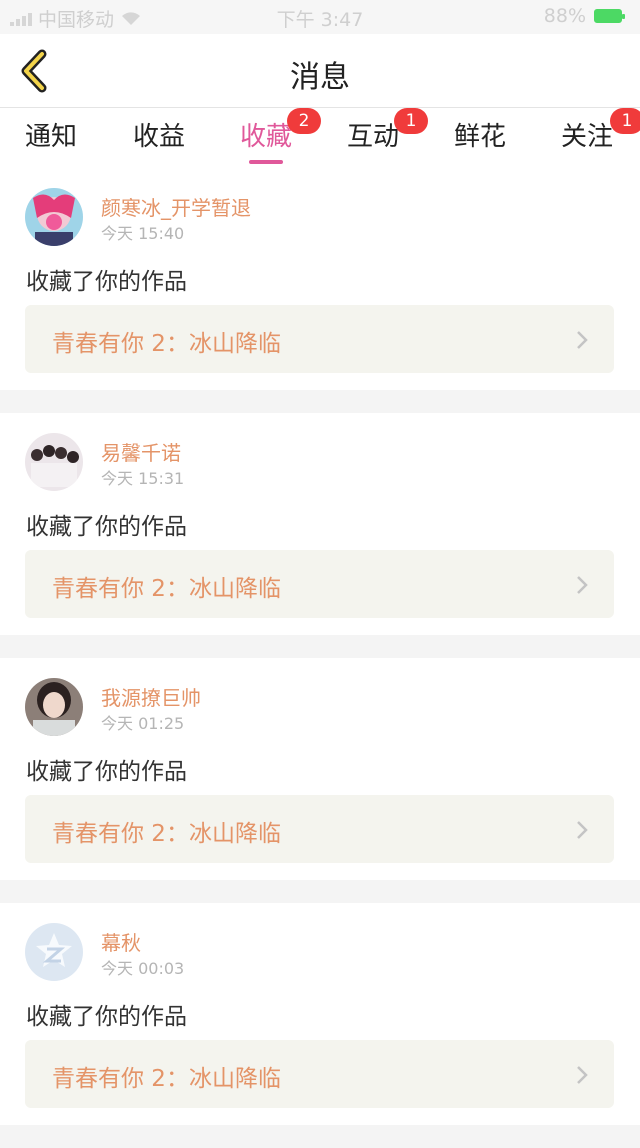 This screenshot has height=1148, width=640. Describe the element at coordinates (372, 137) in the screenshot. I see `tab-label: 互动` at that location.